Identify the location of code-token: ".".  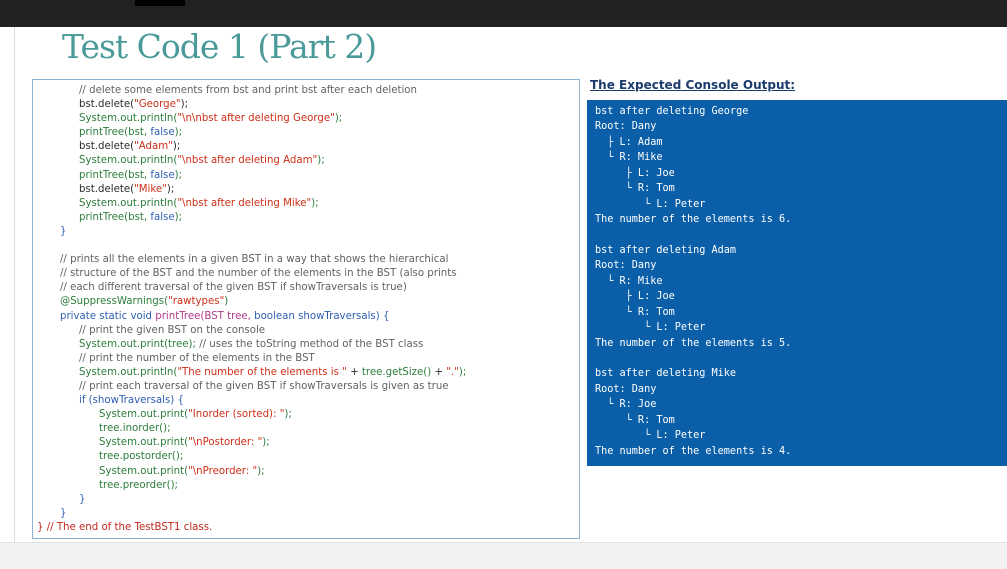
(452, 372).